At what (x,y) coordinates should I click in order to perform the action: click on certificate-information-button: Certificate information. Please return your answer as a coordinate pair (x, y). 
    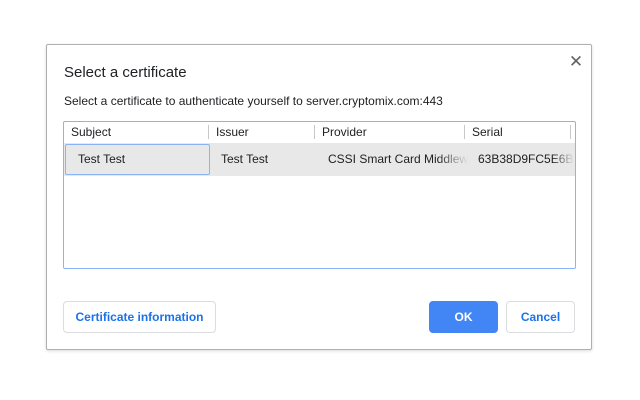
    Looking at the image, I should click on (139, 317).